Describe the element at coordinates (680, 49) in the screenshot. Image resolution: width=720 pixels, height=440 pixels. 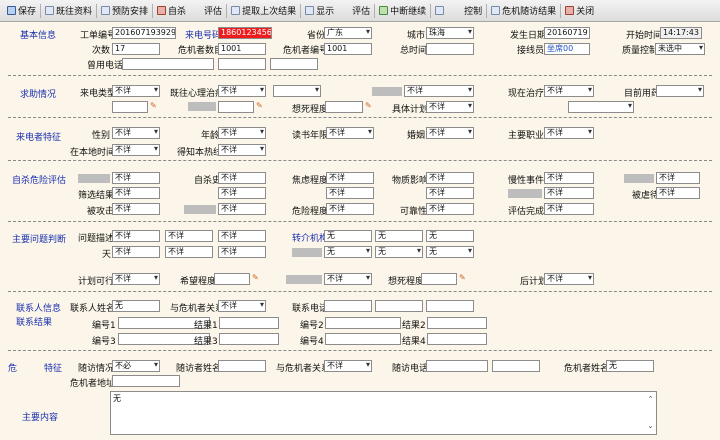
I see `qc-select: 未选中` at that location.